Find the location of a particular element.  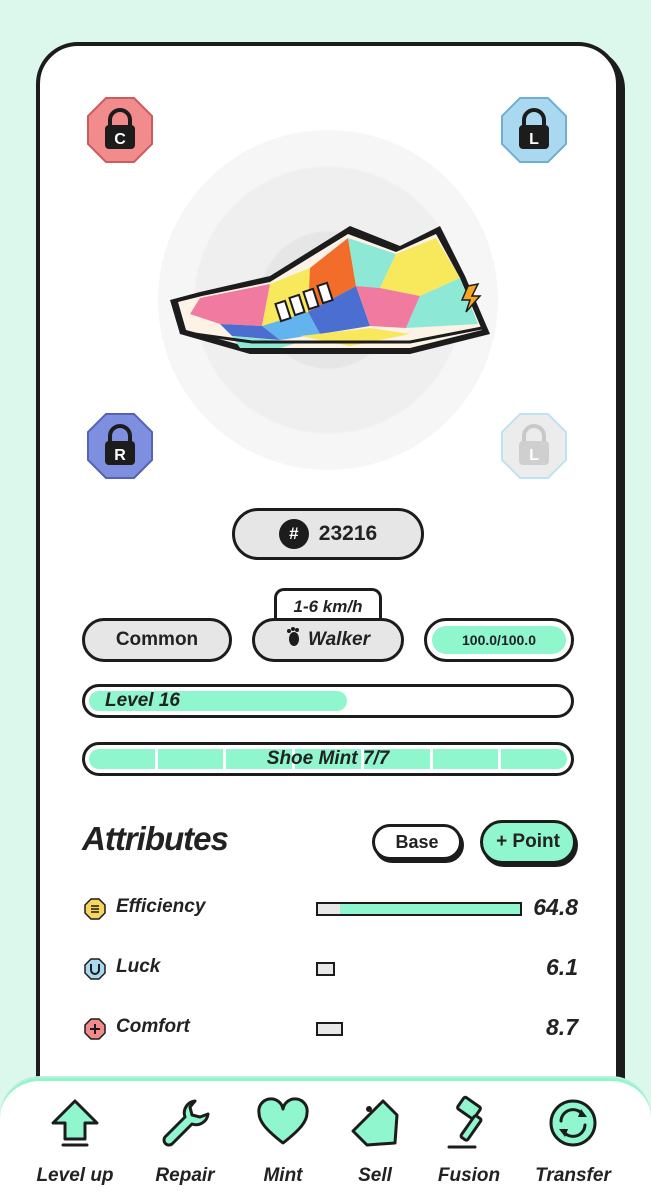

attribute-row-comfort: Comfort 8.7 is located at coordinates (331, 1029).